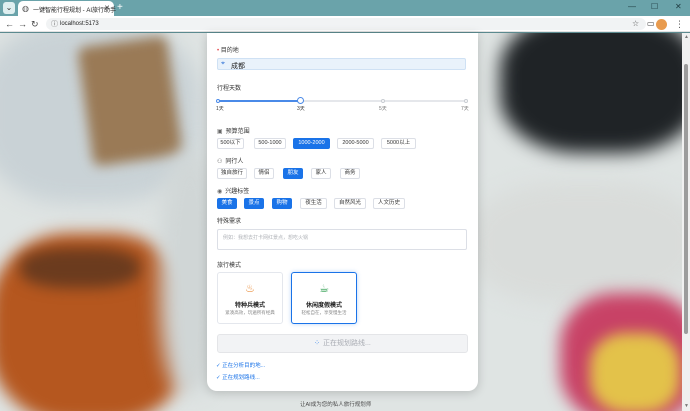 The height and width of the screenshot is (411, 690). I want to click on back-icon: ←, so click(9, 24).